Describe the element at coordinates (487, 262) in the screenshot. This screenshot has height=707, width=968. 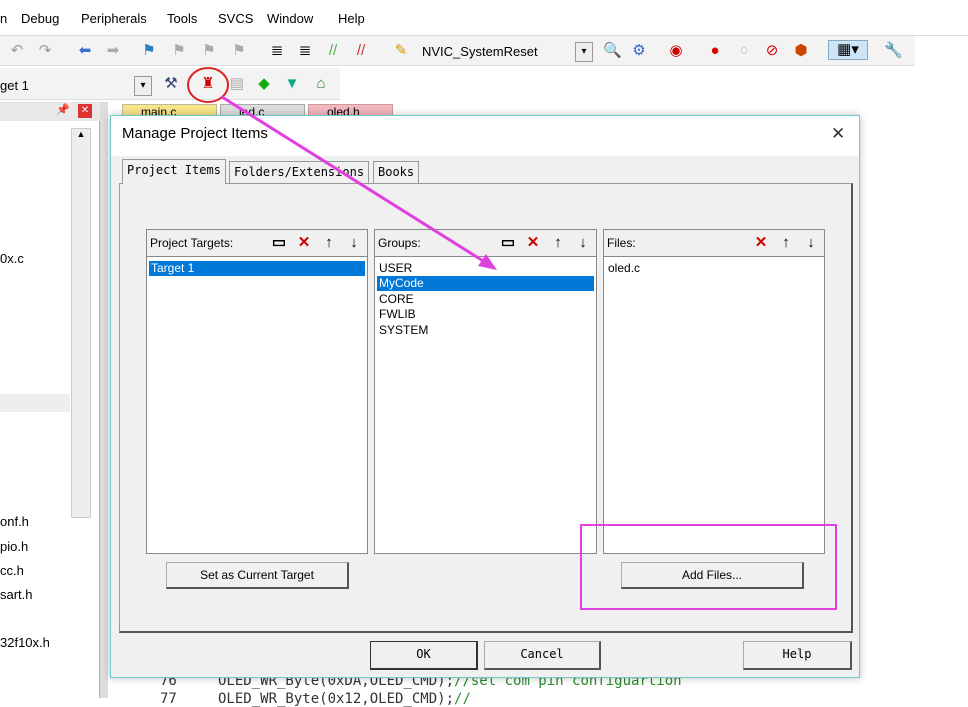
I see `arrow-head` at that location.